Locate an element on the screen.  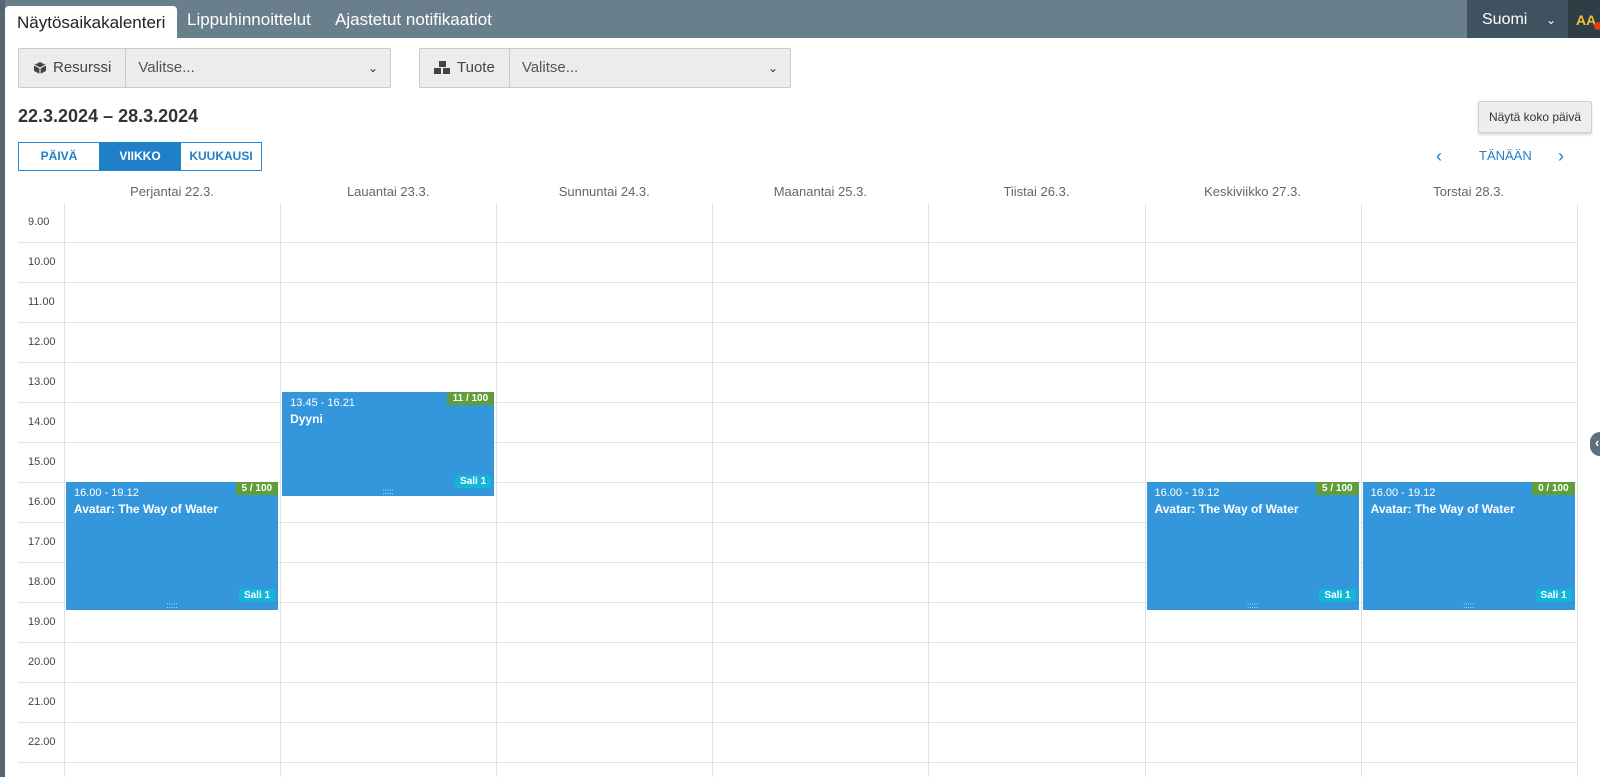
day-header: Tiistai 26.3. is located at coordinates (1036, 191).